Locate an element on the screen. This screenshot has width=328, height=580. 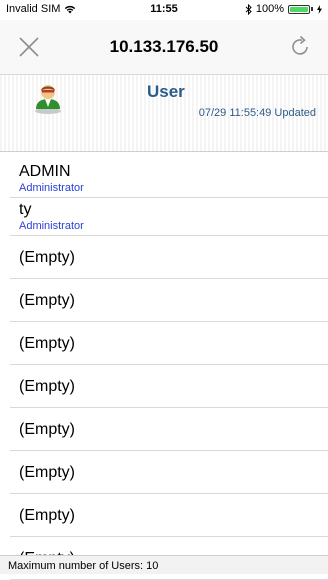
footer-bar: Maximum number of Users: 10 is located at coordinates (164, 564).